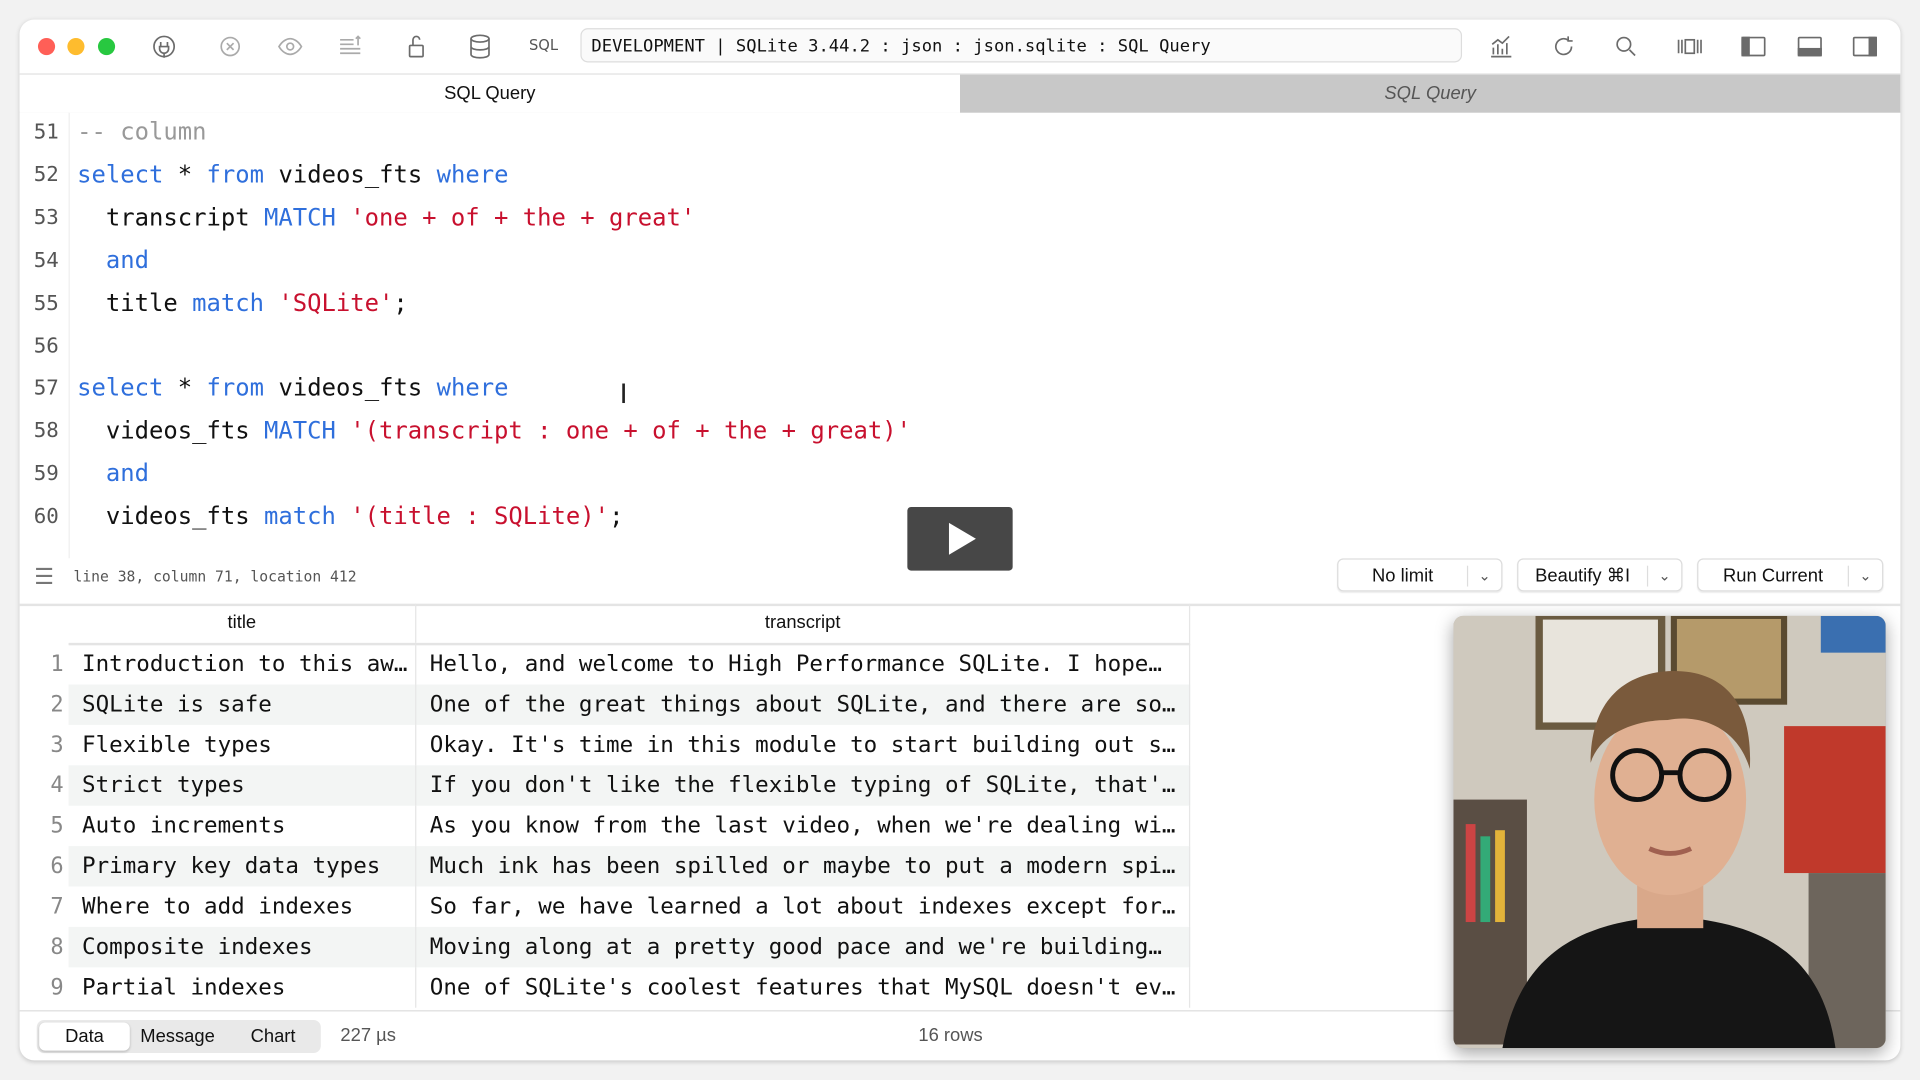 Image resolution: width=1920 pixels, height=1080 pixels. What do you see at coordinates (1563, 46) in the screenshot?
I see `refresh-icon` at bounding box center [1563, 46].